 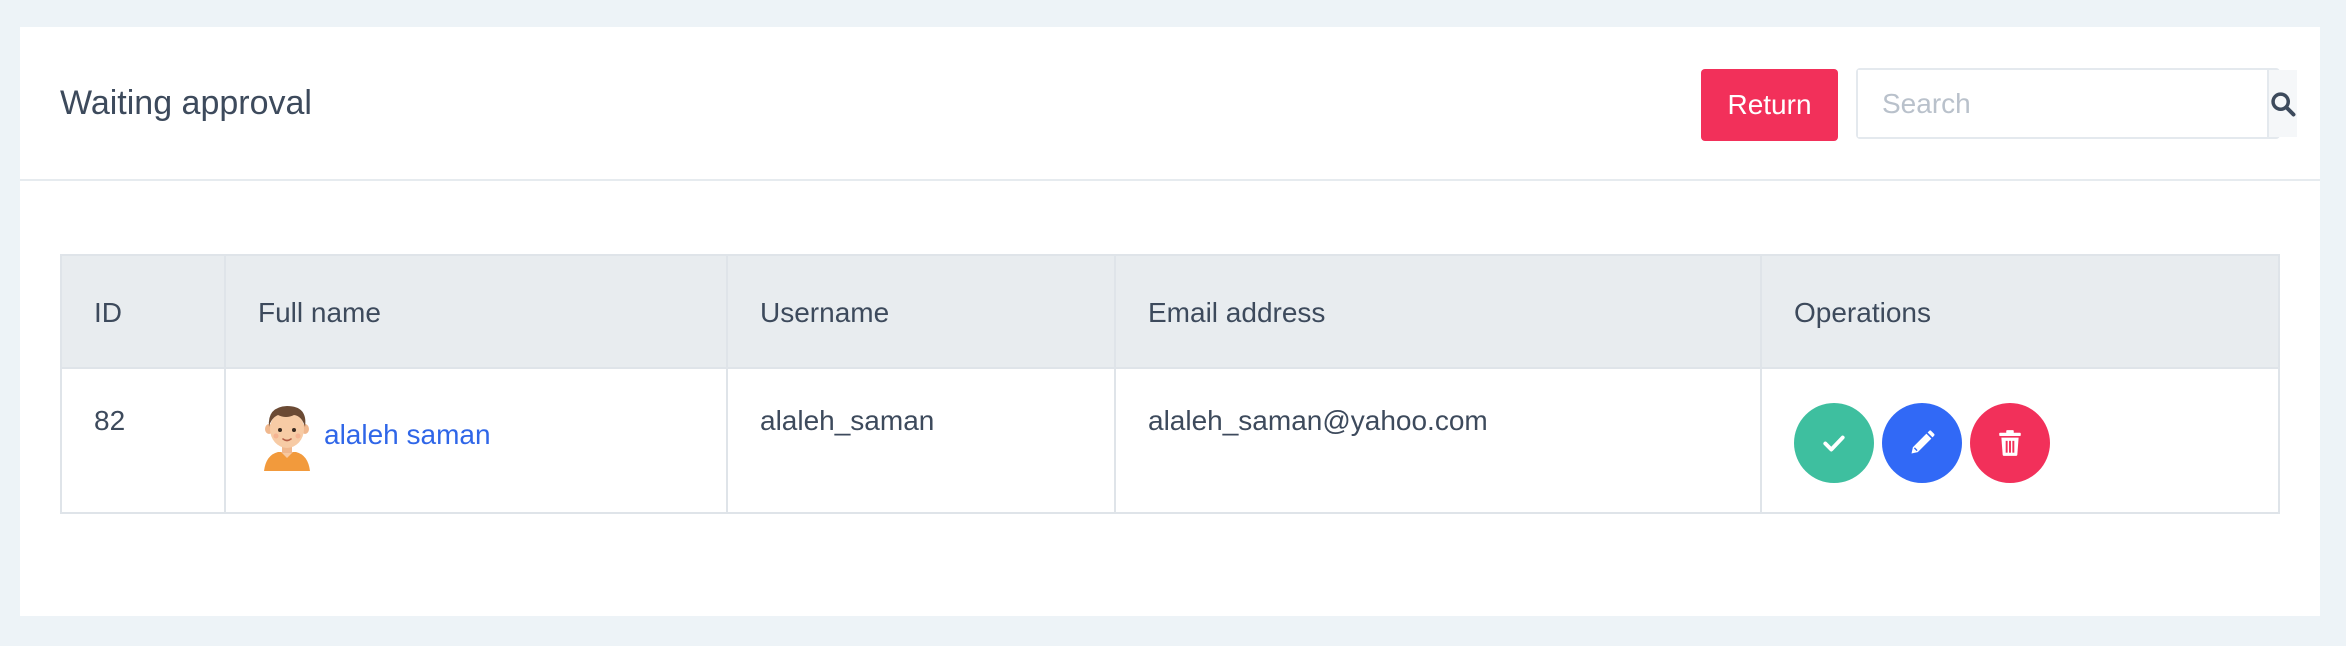 I want to click on search-group, so click(x=2076, y=103).